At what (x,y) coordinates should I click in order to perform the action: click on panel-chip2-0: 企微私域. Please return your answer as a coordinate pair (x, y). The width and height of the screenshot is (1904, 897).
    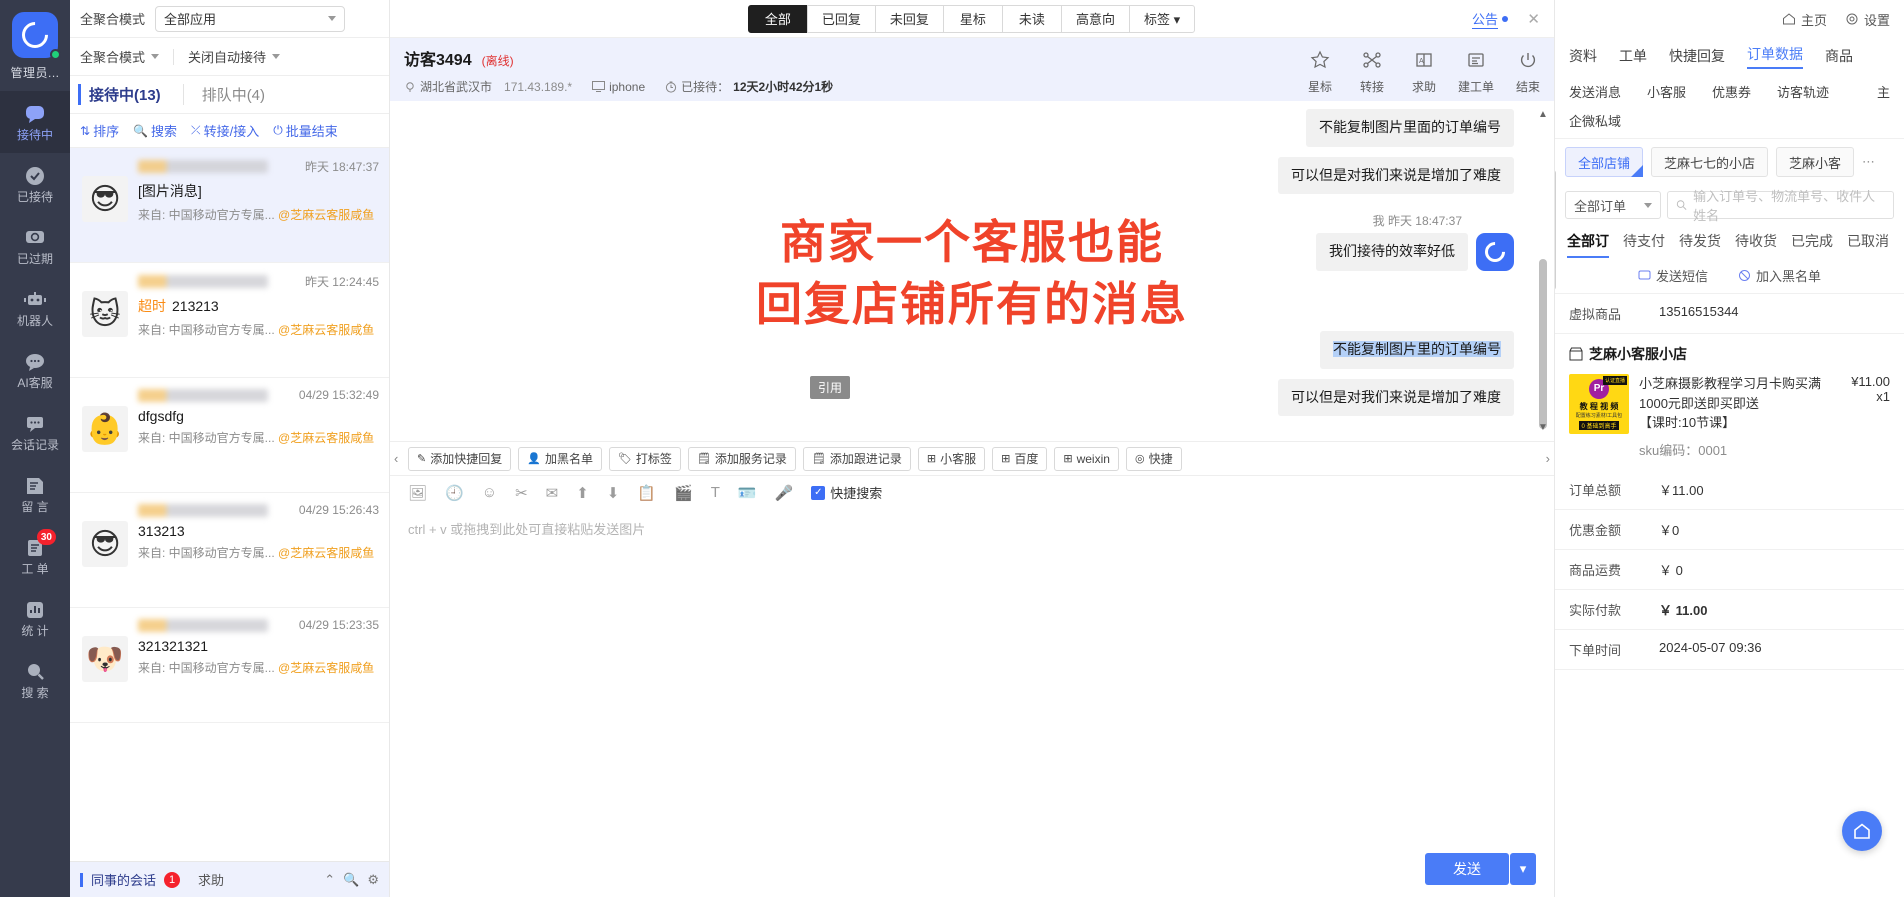
    Looking at the image, I should click on (1595, 120).